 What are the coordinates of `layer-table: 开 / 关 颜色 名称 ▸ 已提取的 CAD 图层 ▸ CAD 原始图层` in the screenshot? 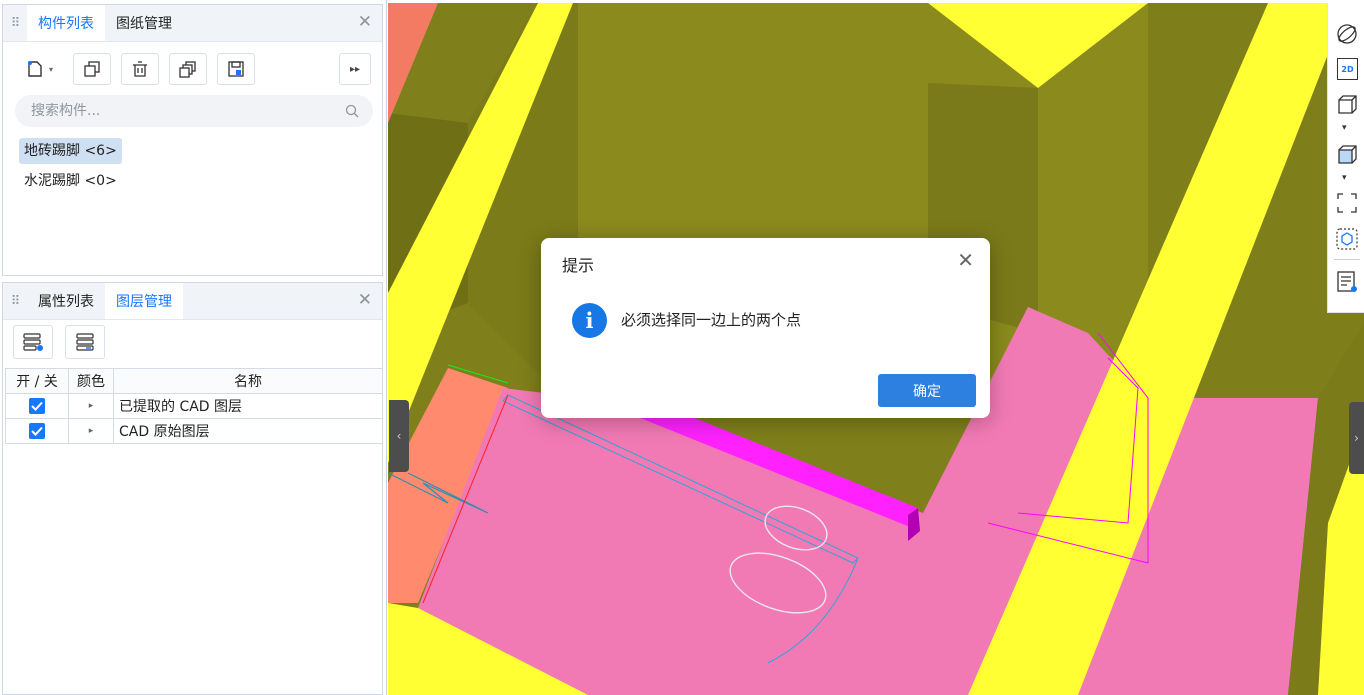 It's located at (194, 406).